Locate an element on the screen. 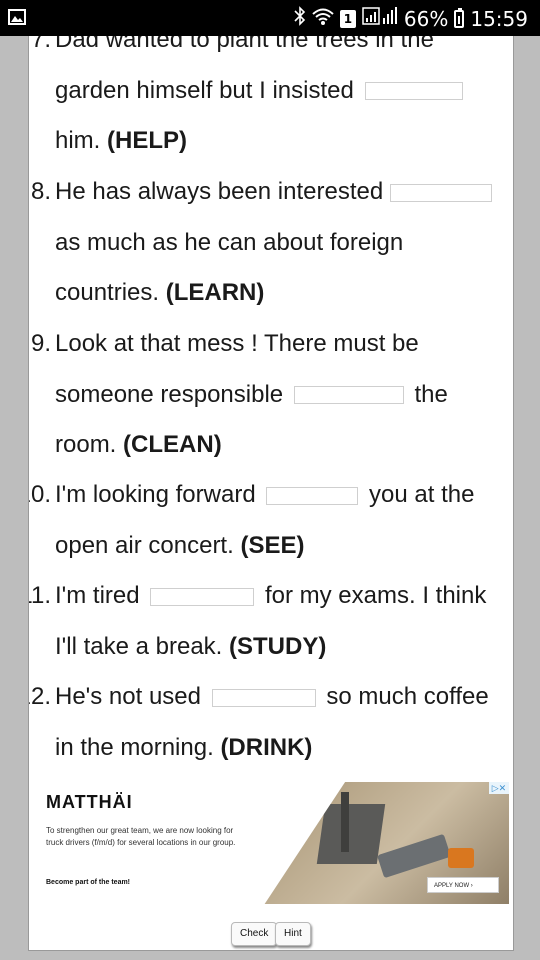 The height and width of the screenshot is (960, 540). ad-logo: MATTHÄI is located at coordinates (89, 802).